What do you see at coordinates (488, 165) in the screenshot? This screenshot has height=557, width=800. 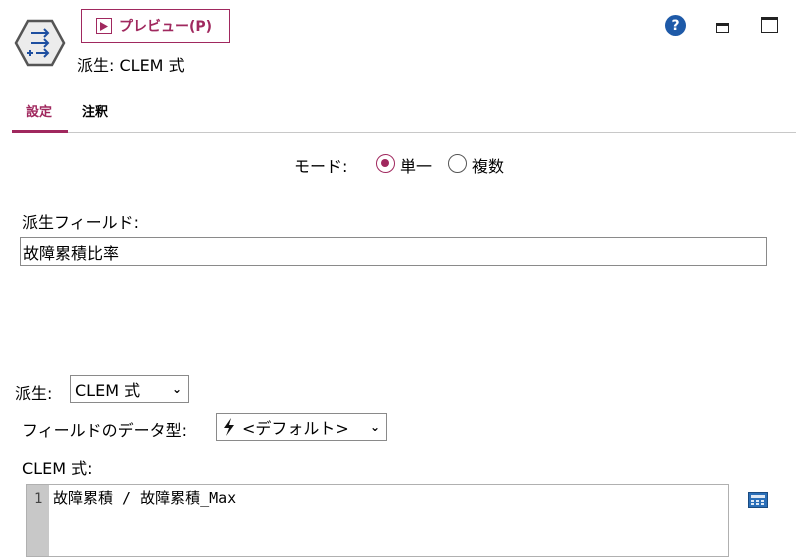 I see `mode-multiple-label: 複数` at bounding box center [488, 165].